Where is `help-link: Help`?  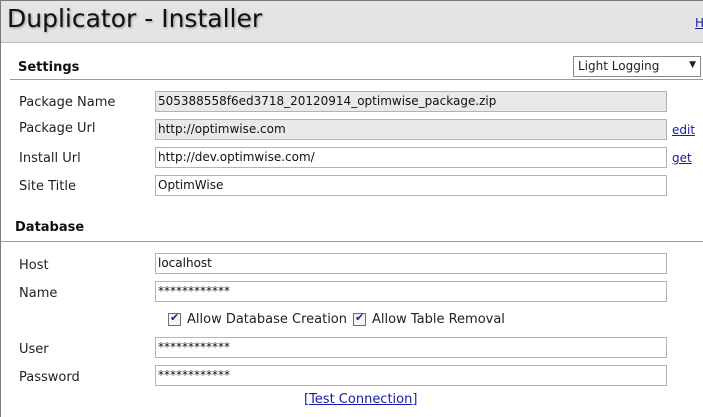
help-link: Help is located at coordinates (699, 23).